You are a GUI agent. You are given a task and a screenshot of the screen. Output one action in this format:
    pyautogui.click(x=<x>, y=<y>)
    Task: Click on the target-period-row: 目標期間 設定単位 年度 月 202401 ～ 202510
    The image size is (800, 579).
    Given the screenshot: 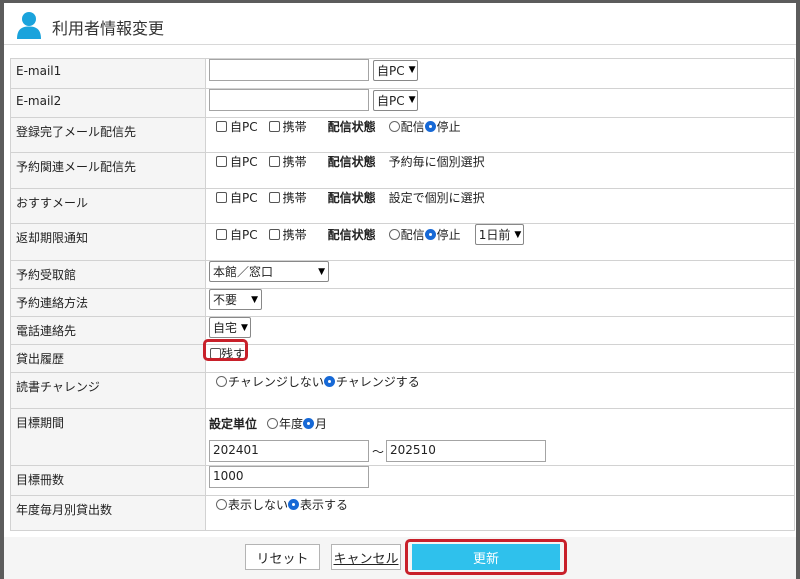 What is the action you would take?
    pyautogui.click(x=402, y=437)
    